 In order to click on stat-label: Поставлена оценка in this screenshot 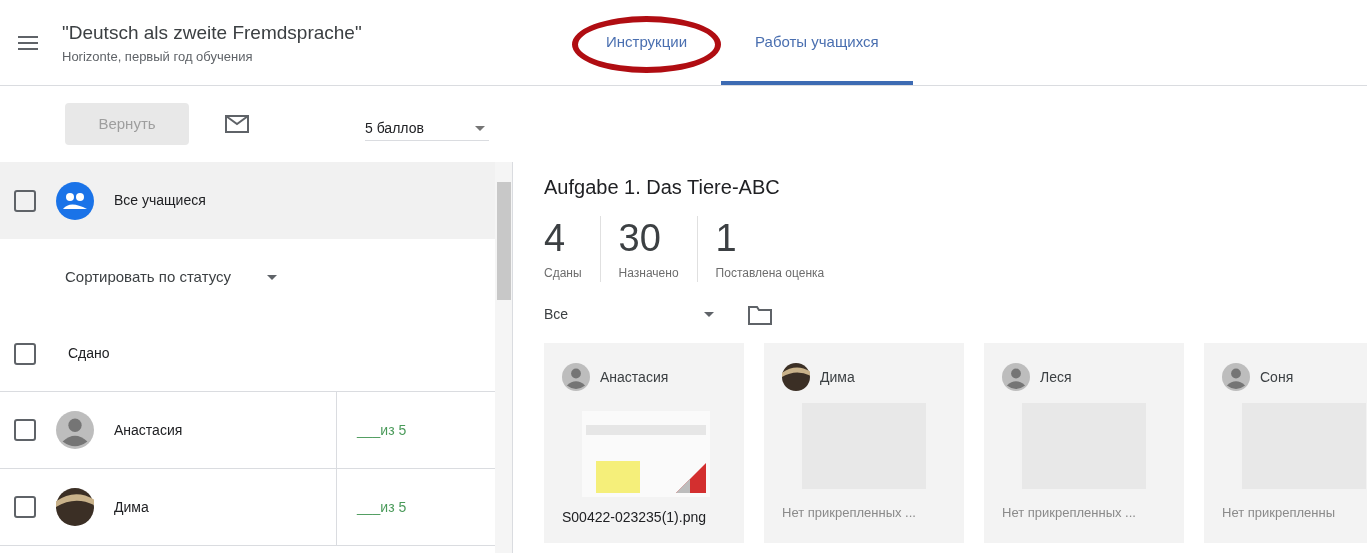, I will do `click(770, 273)`.